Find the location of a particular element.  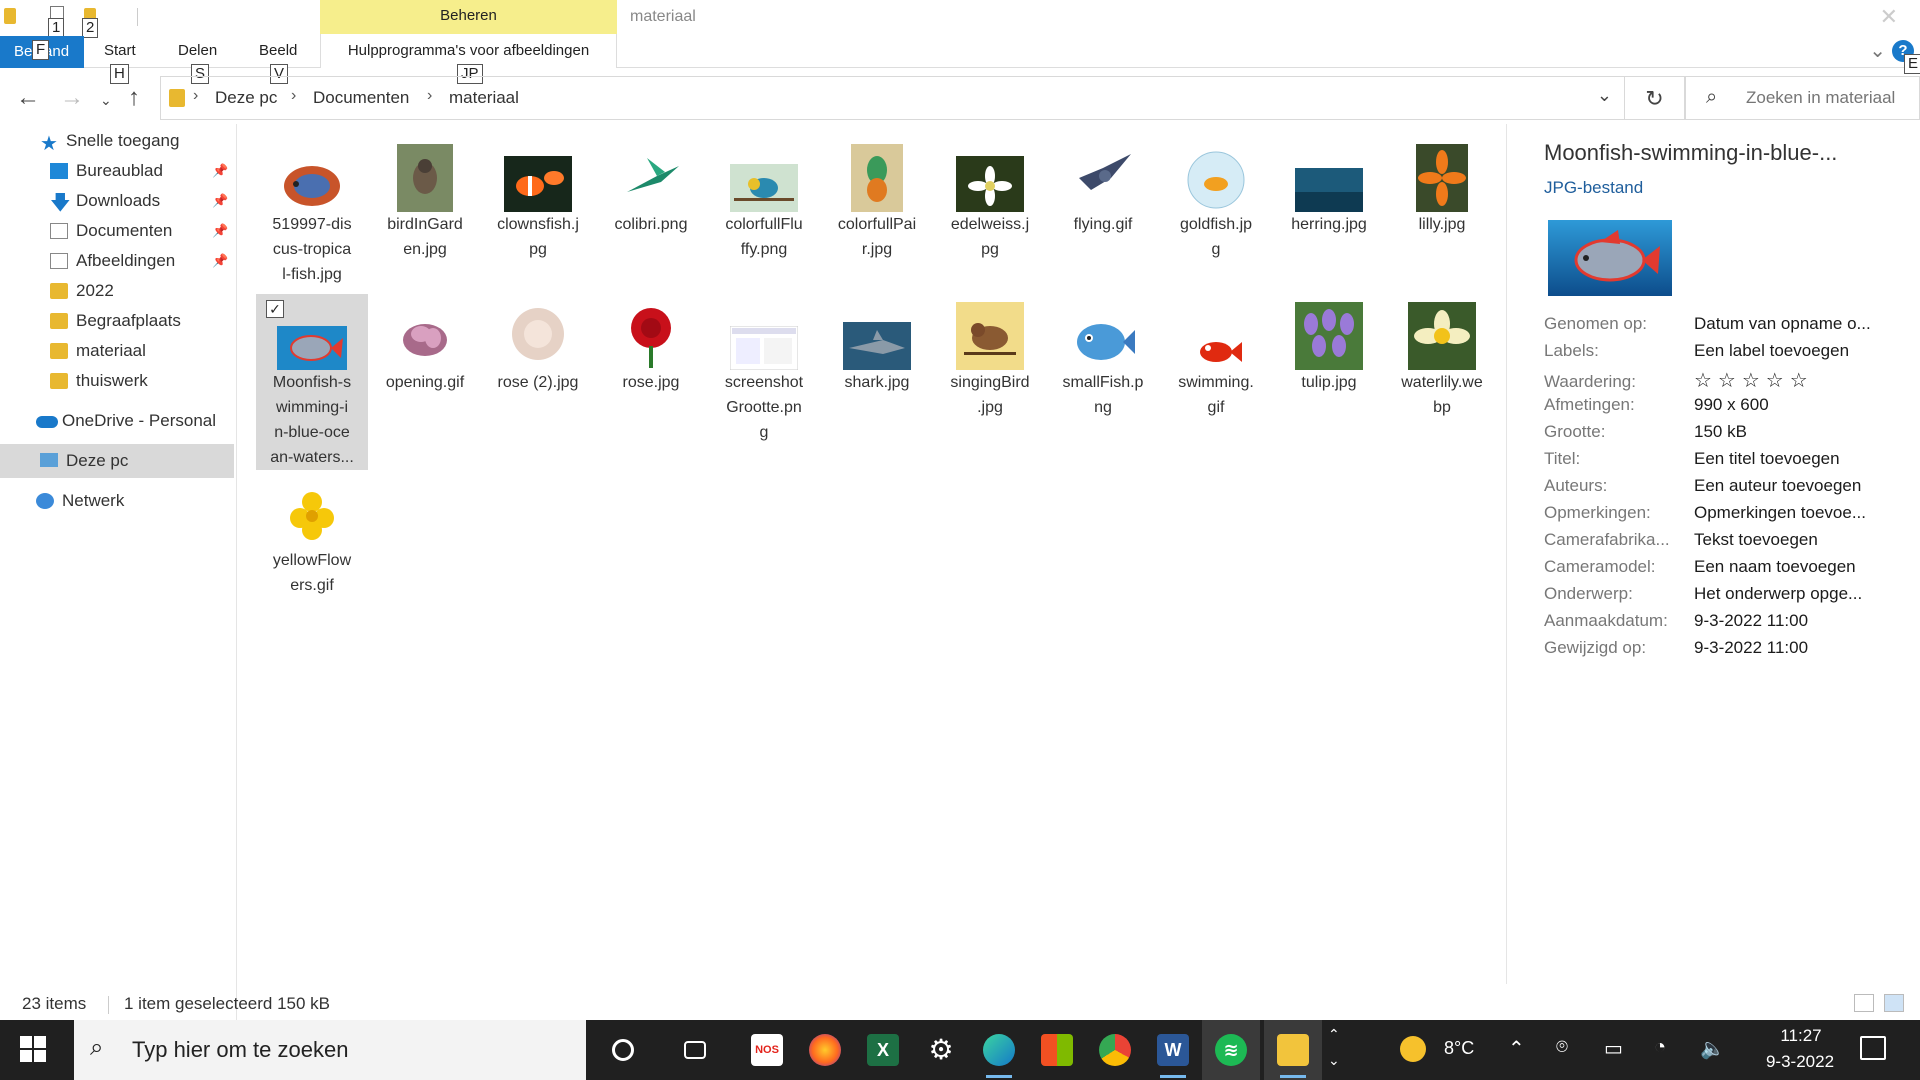

sidebar-item-bureaublad: Bureaublad 📌 is located at coordinates (117, 171).